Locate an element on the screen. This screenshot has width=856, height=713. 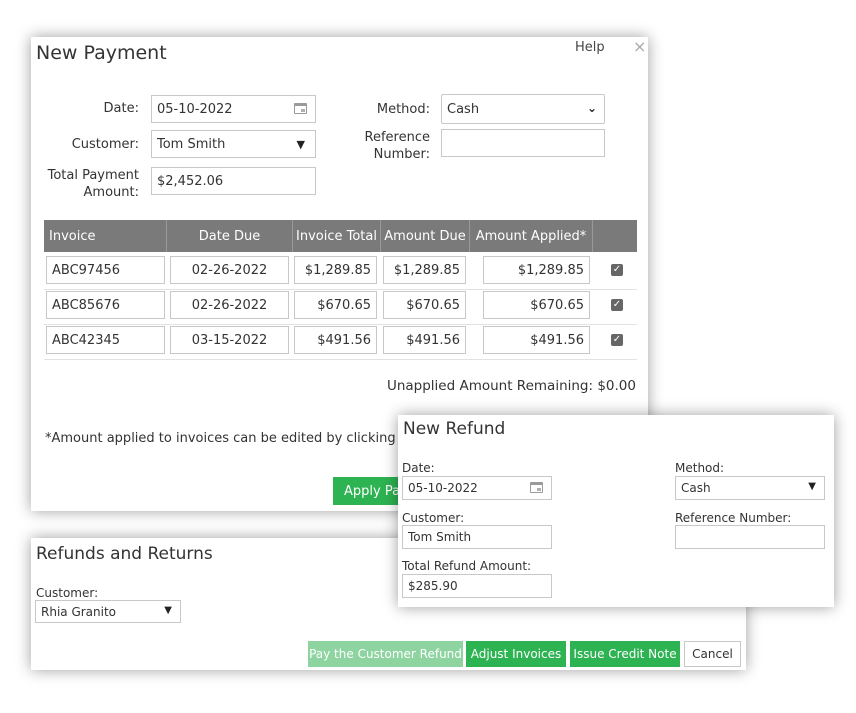
customer-select: Rhia Granito ▼ is located at coordinates (108, 611).